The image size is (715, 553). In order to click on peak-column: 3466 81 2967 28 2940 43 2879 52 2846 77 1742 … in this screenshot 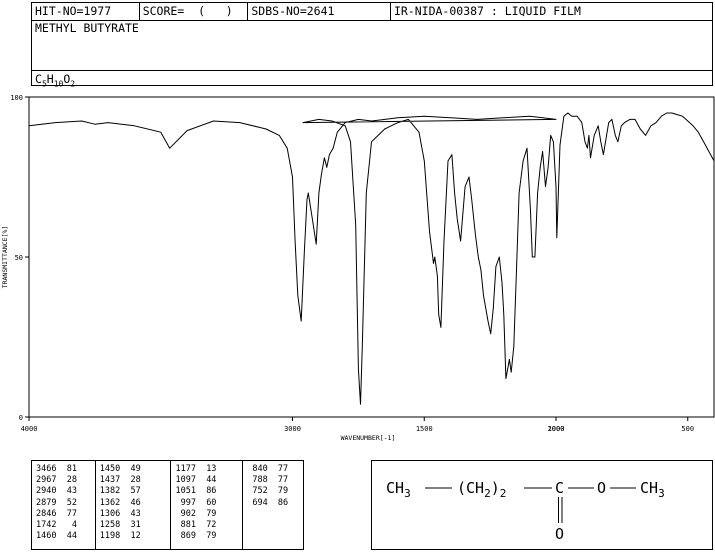, I will do `click(64, 505)`.